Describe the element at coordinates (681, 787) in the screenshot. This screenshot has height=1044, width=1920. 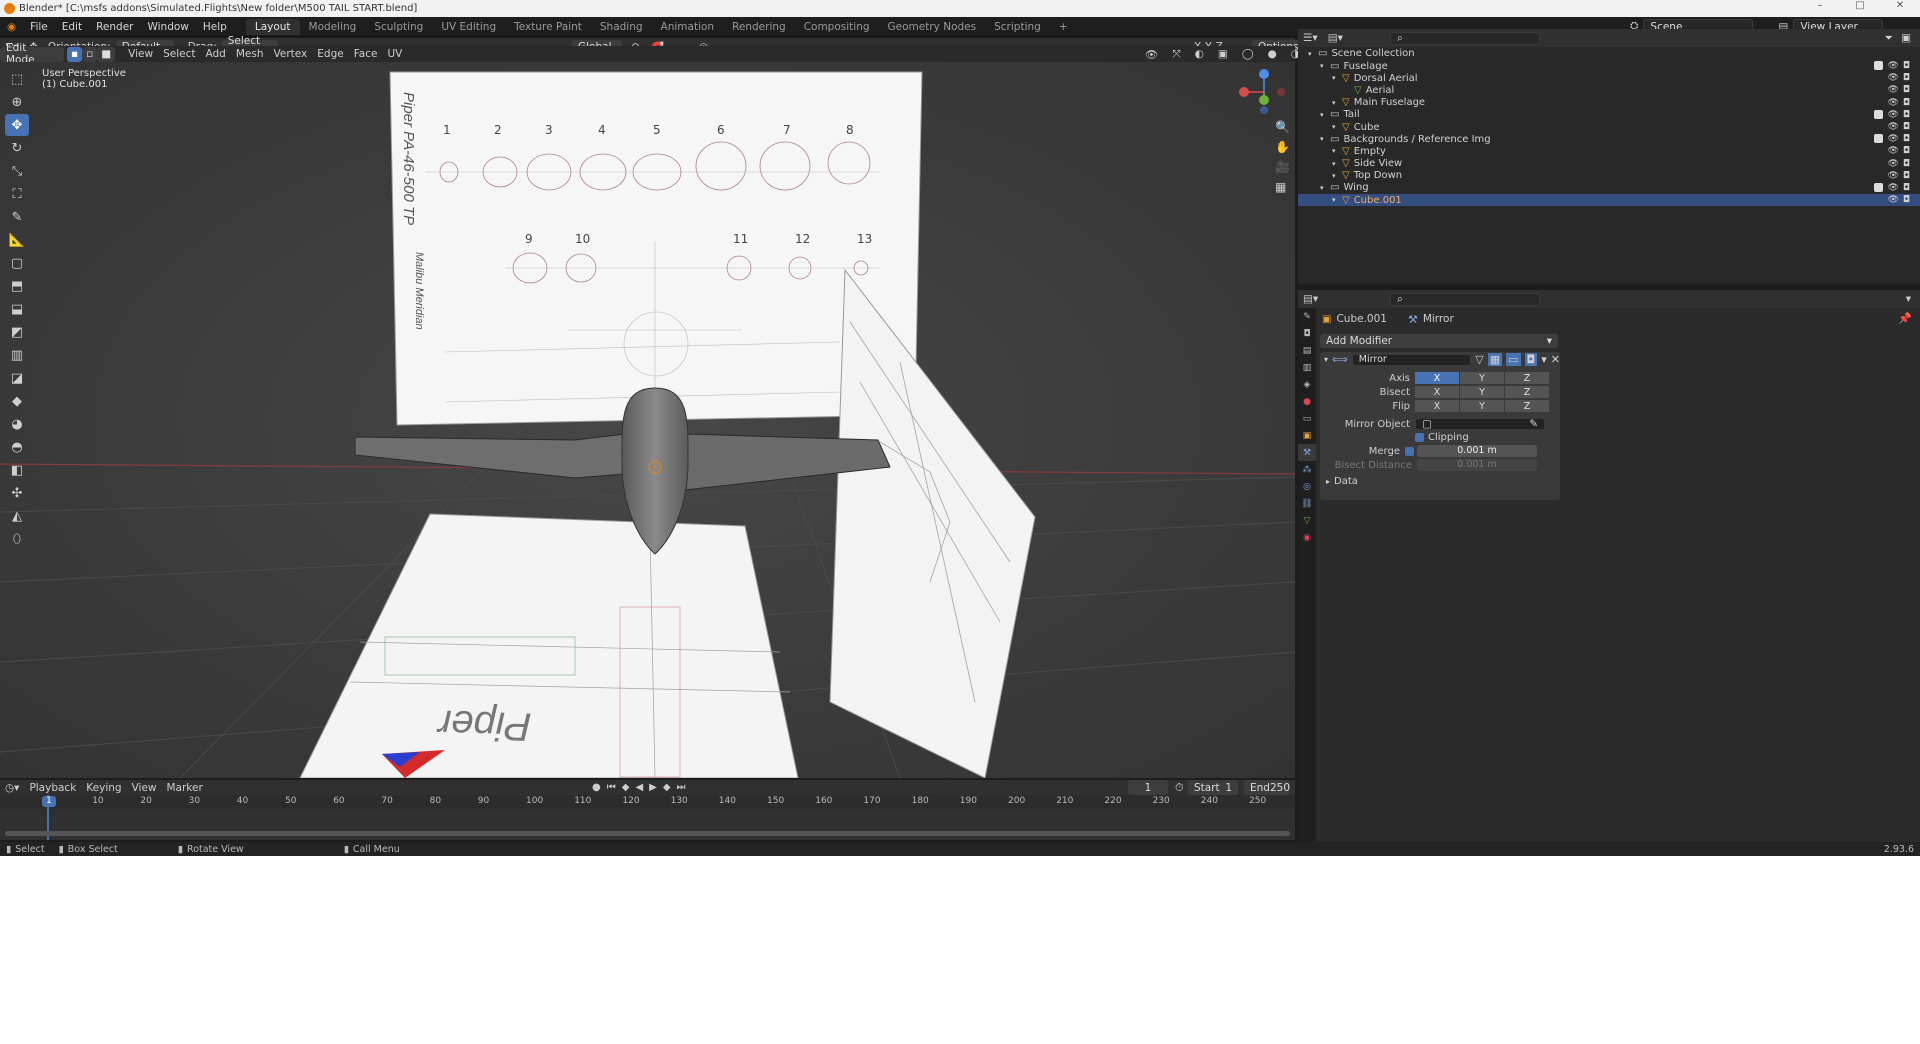
I see `jump-end-icon: ⏭` at that location.